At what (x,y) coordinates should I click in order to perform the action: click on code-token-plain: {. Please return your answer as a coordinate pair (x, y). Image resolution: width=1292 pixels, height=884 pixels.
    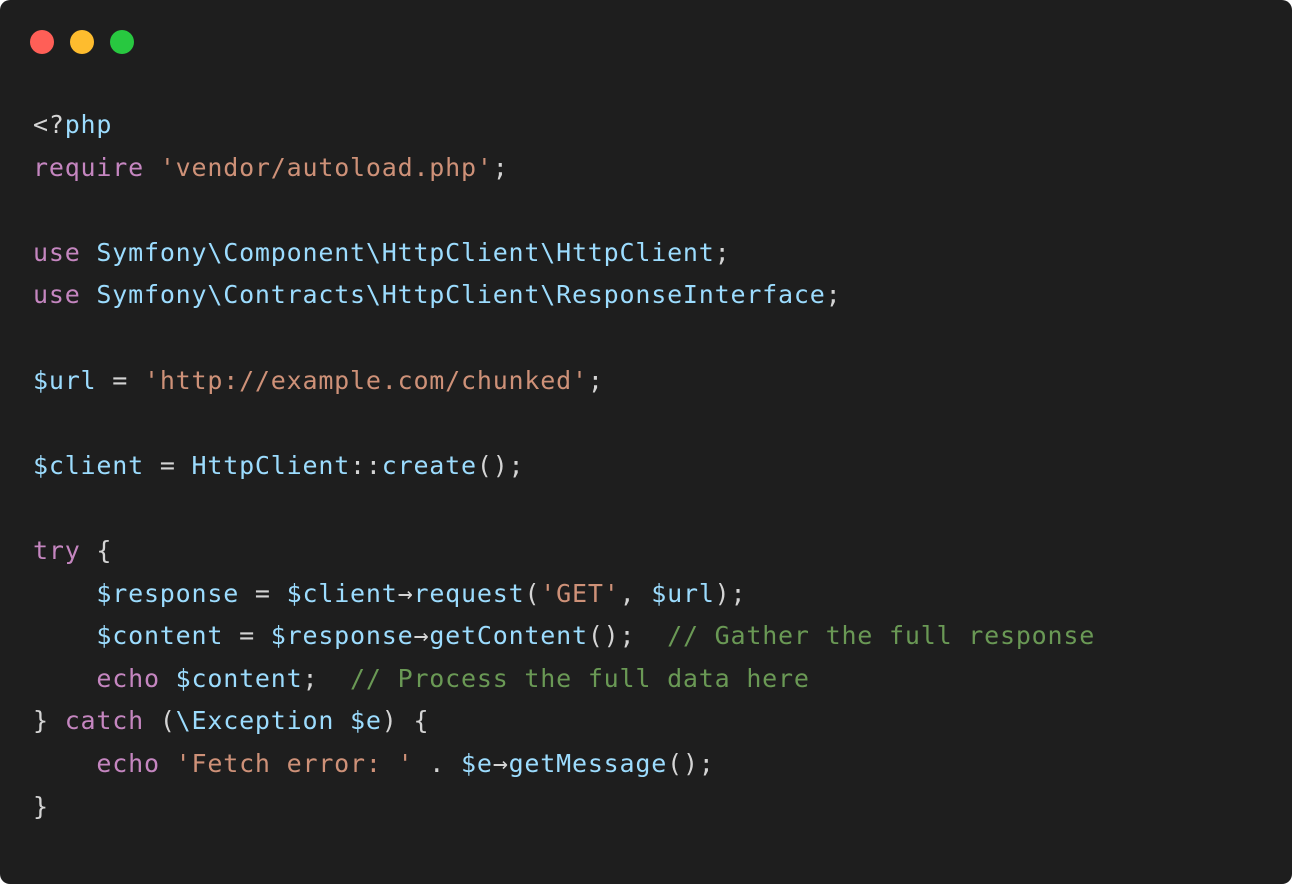
    Looking at the image, I should click on (96, 550).